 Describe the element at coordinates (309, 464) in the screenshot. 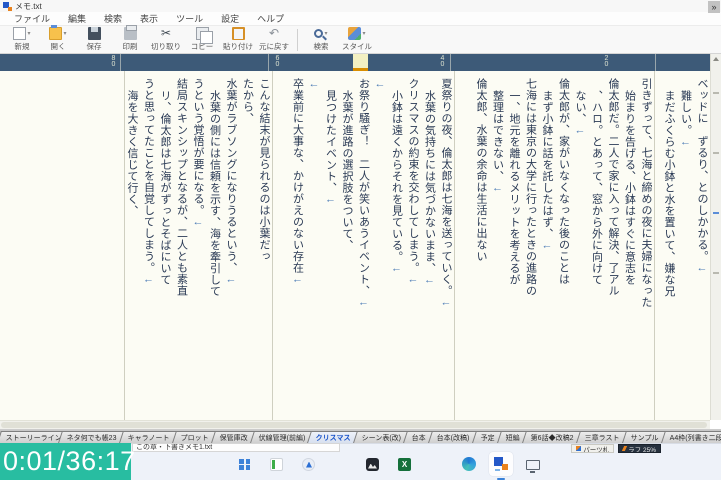

I see `taskbar-drive-button` at that location.